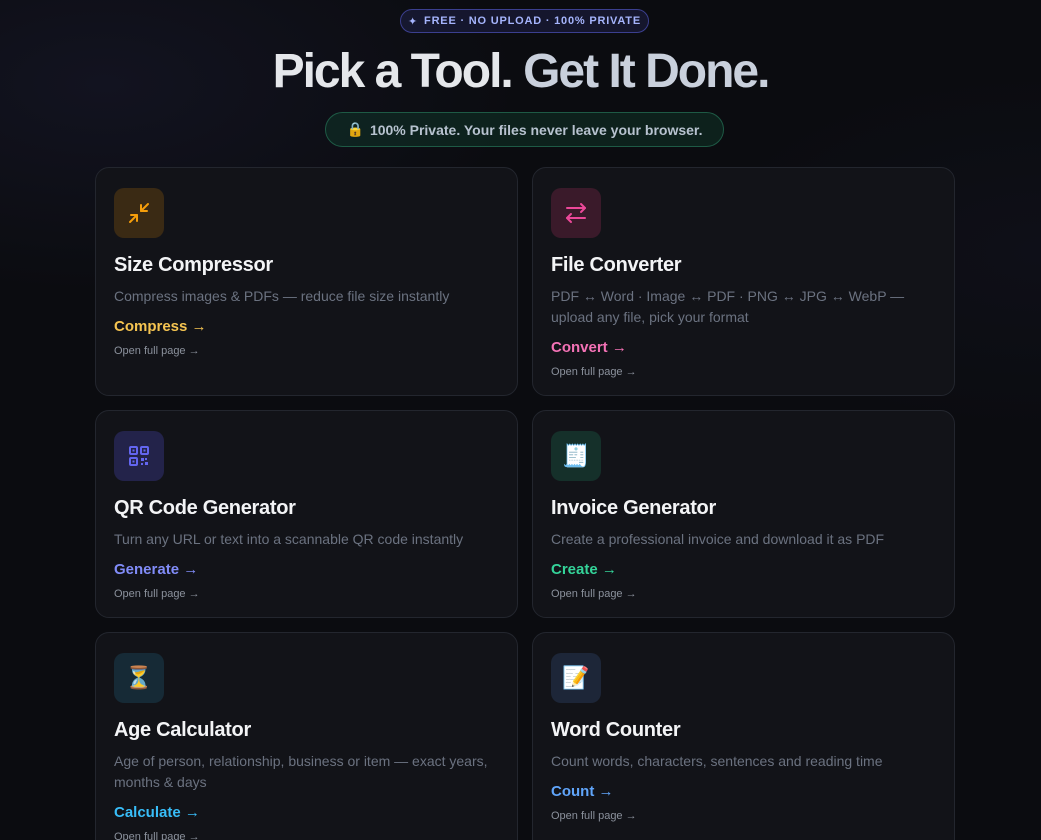 This screenshot has height=840, width=1041. I want to click on calculate-link: Calculate →, so click(157, 812).